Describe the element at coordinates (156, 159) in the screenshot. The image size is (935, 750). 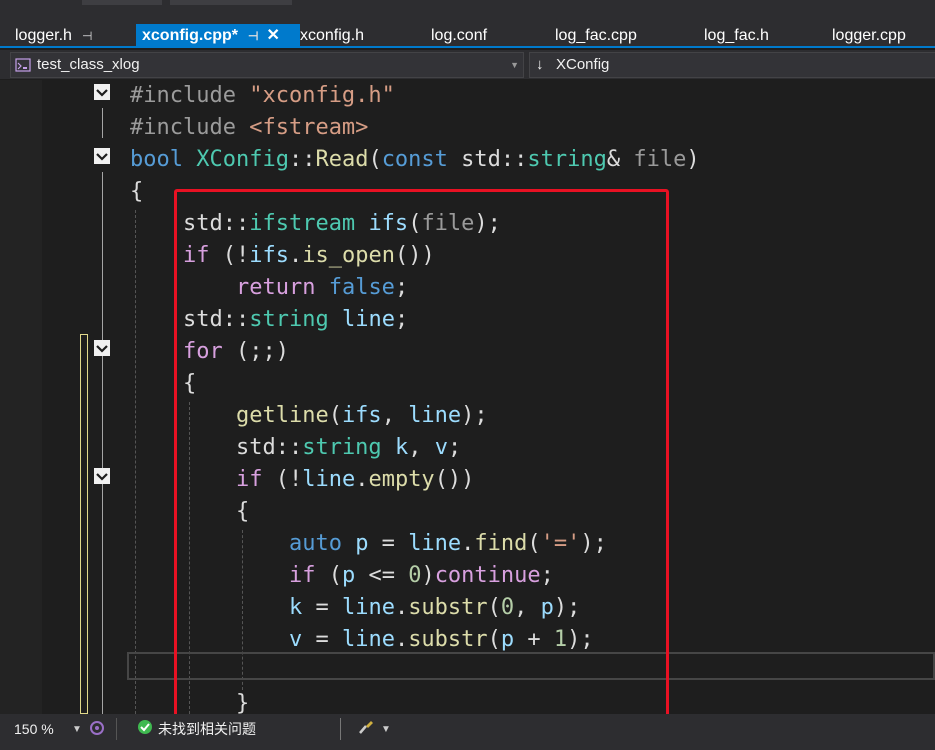
I see `code-token: bool` at that location.